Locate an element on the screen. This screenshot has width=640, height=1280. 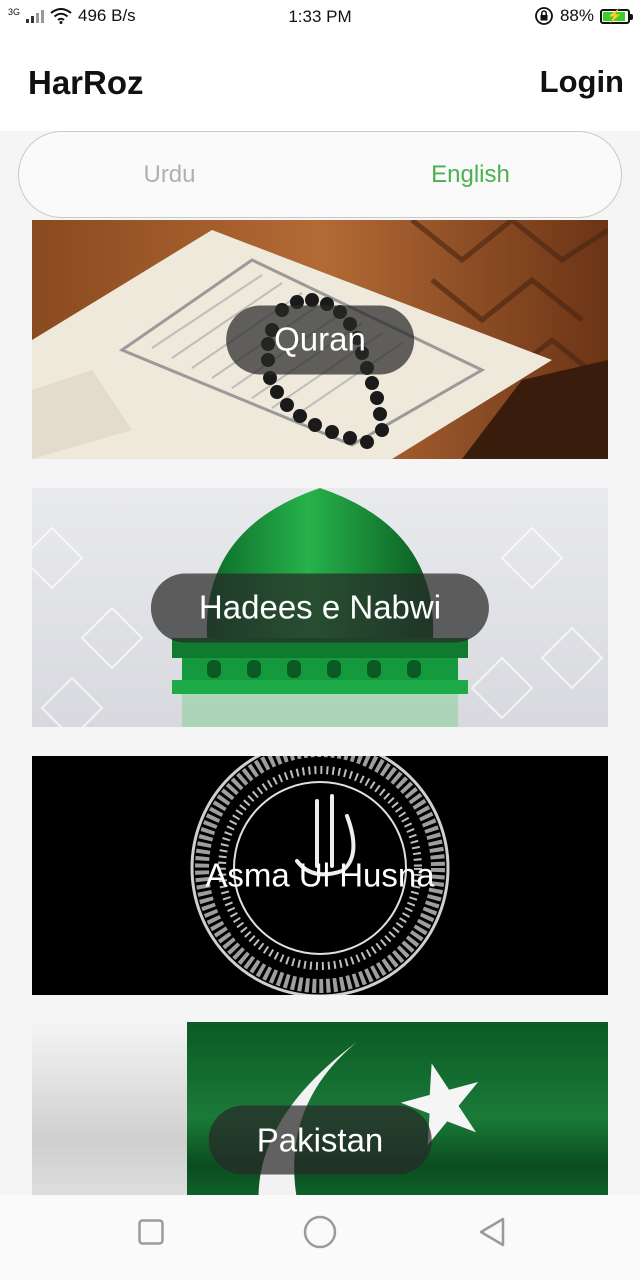
card-label-quran: Quran is located at coordinates (320, 339).